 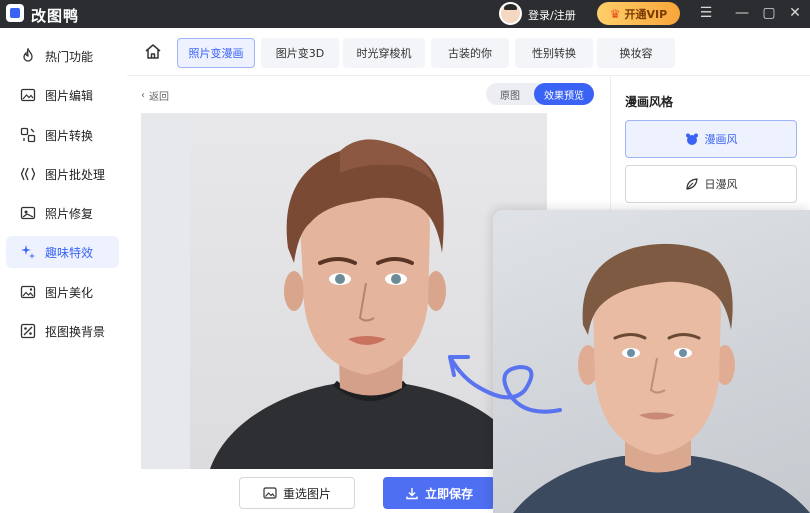 What do you see at coordinates (384, 53) in the screenshot?
I see `tab-time-machine: 时光穿梭机` at bounding box center [384, 53].